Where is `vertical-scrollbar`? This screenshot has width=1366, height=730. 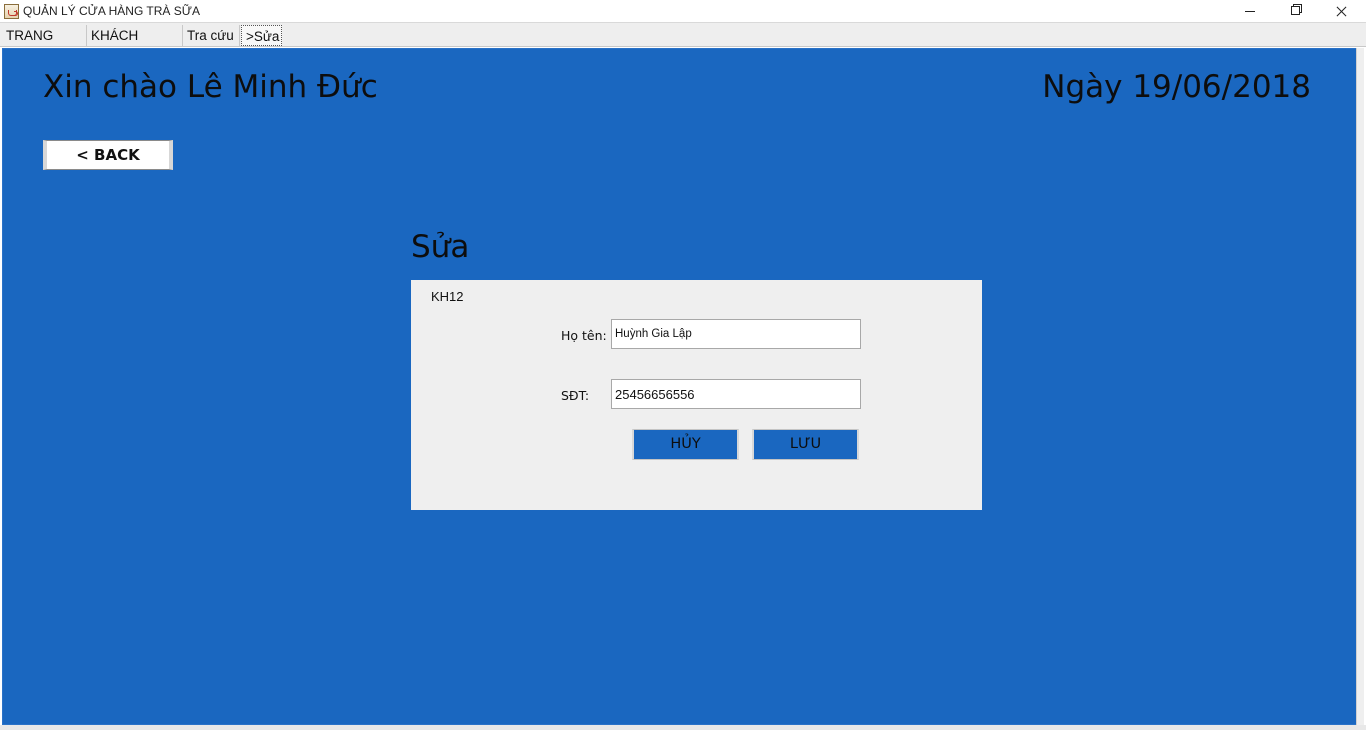 vertical-scrollbar is located at coordinates (1360, 386).